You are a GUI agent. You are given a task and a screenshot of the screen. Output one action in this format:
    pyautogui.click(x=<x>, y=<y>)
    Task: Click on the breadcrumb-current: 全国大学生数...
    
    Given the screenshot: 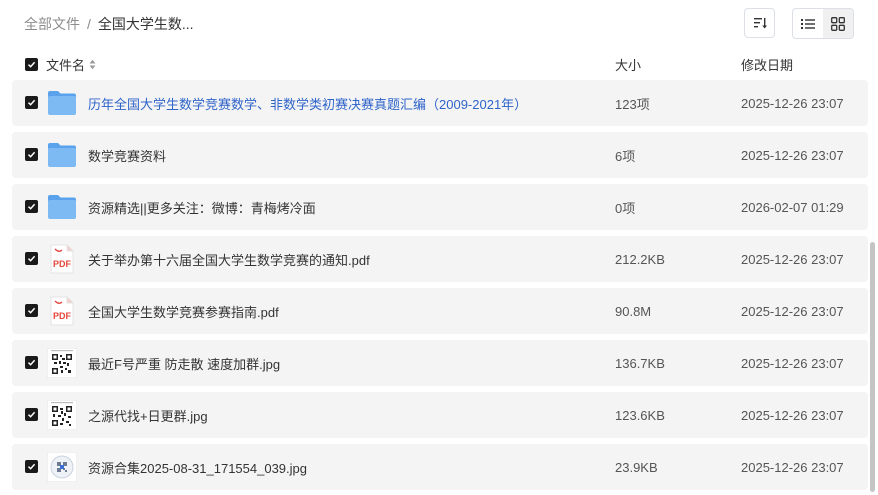 What is the action you would take?
    pyautogui.click(x=145, y=24)
    